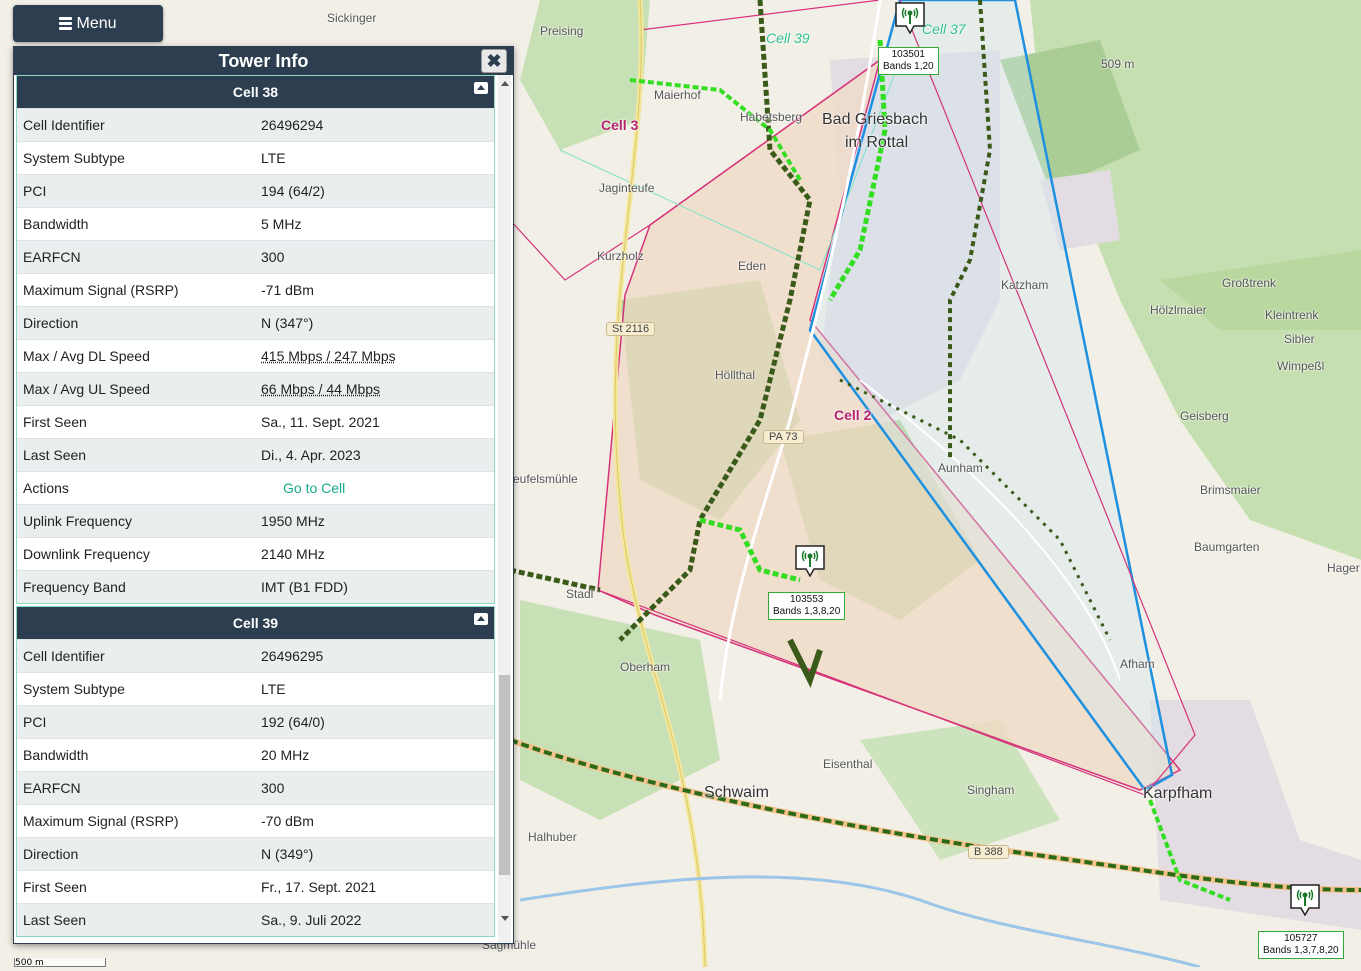 The height and width of the screenshot is (971, 1361). What do you see at coordinates (255, 919) in the screenshot?
I see `table-row: Last Seen Sa., 9. Juli 2022` at bounding box center [255, 919].